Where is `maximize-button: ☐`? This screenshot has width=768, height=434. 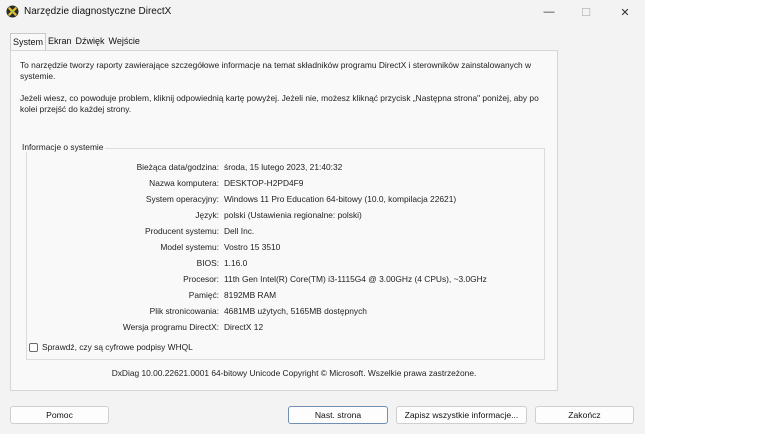
maximize-button: ☐ is located at coordinates (586, 12).